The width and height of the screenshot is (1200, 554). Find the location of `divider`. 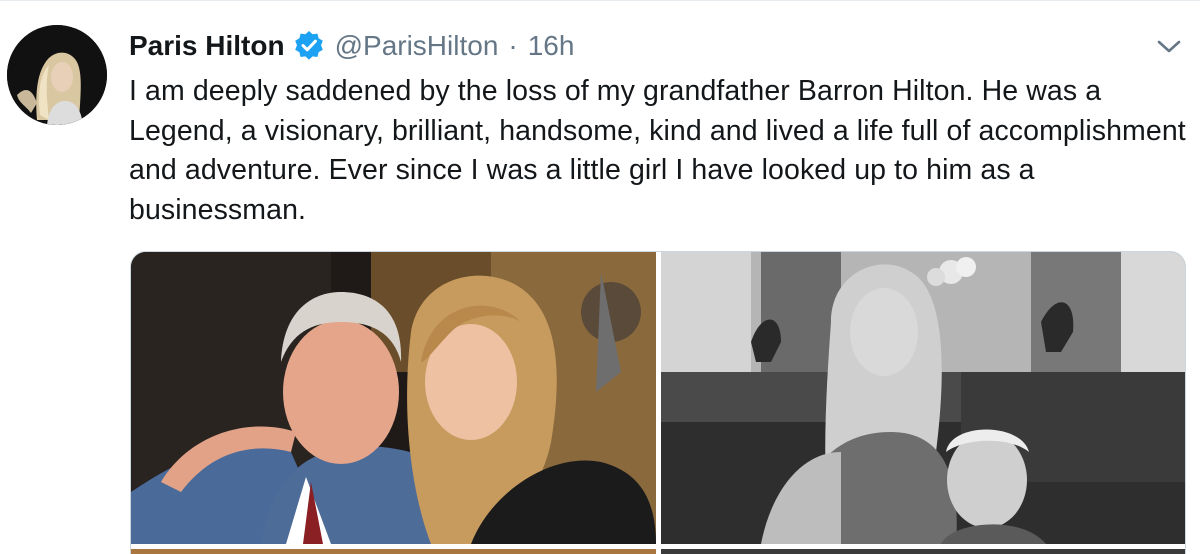

divider is located at coordinates (600, 0).